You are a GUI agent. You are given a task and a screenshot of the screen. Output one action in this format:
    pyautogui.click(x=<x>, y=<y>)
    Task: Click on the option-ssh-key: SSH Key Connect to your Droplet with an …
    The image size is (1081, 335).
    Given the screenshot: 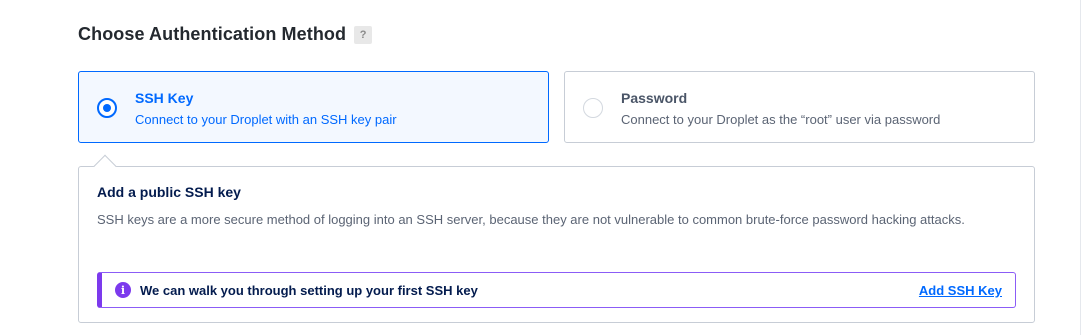 What is the action you would take?
    pyautogui.click(x=313, y=107)
    